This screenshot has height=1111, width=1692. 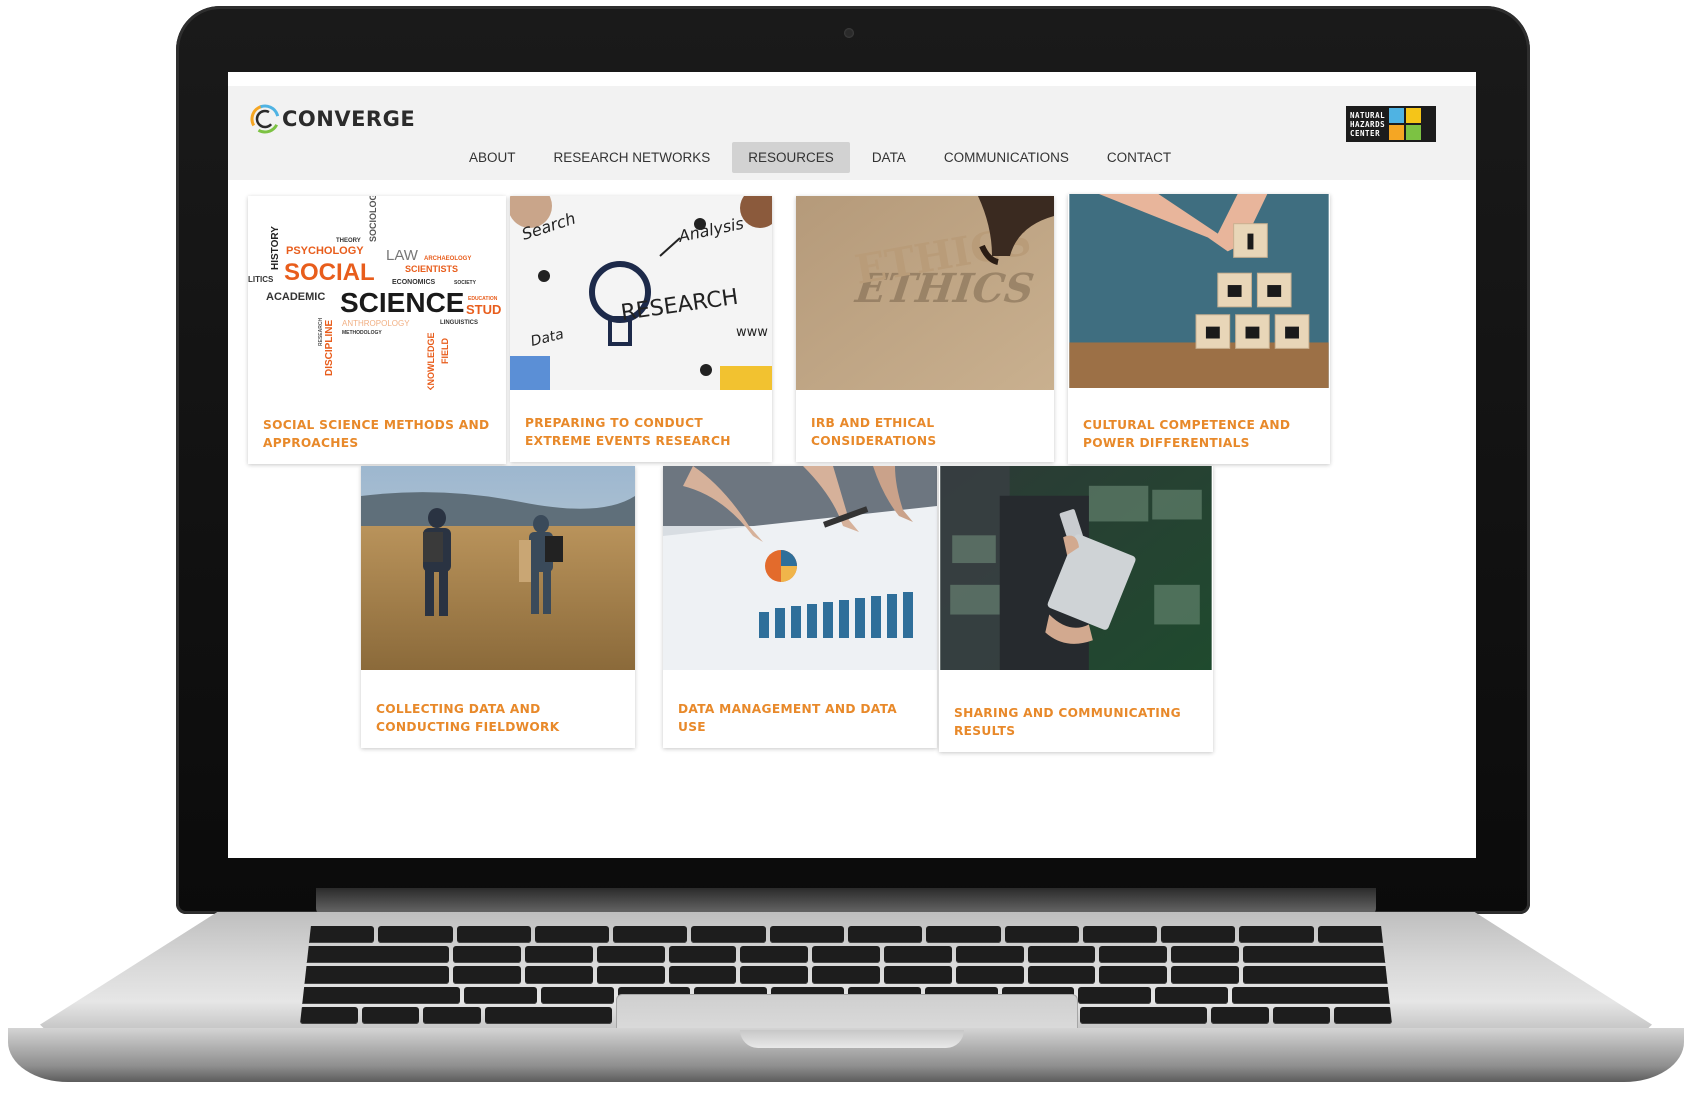 What do you see at coordinates (846, 902) in the screenshot?
I see `laptop-hinge` at bounding box center [846, 902].